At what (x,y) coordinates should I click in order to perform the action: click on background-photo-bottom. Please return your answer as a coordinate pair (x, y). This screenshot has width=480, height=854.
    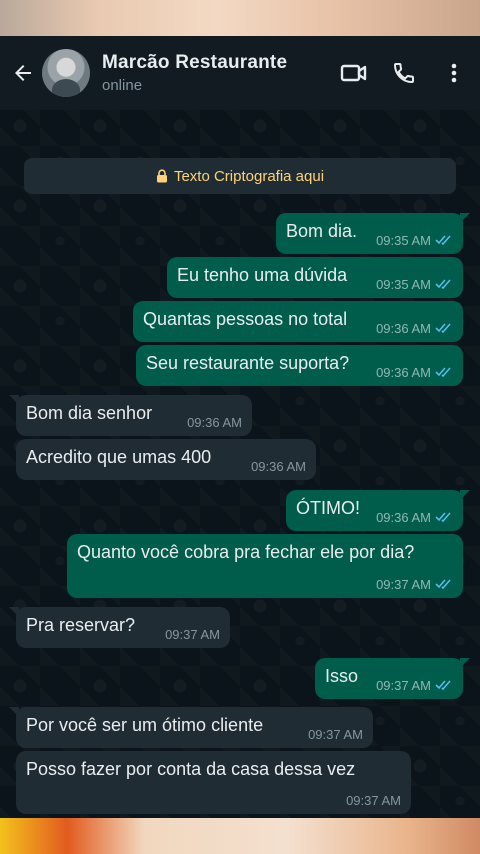
    Looking at the image, I should click on (240, 836).